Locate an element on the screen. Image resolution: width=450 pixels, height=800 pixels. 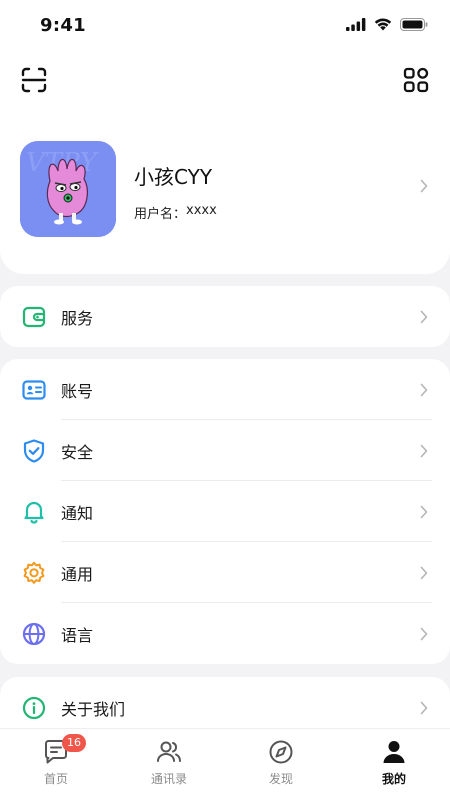
bell-icon is located at coordinates (34, 512).